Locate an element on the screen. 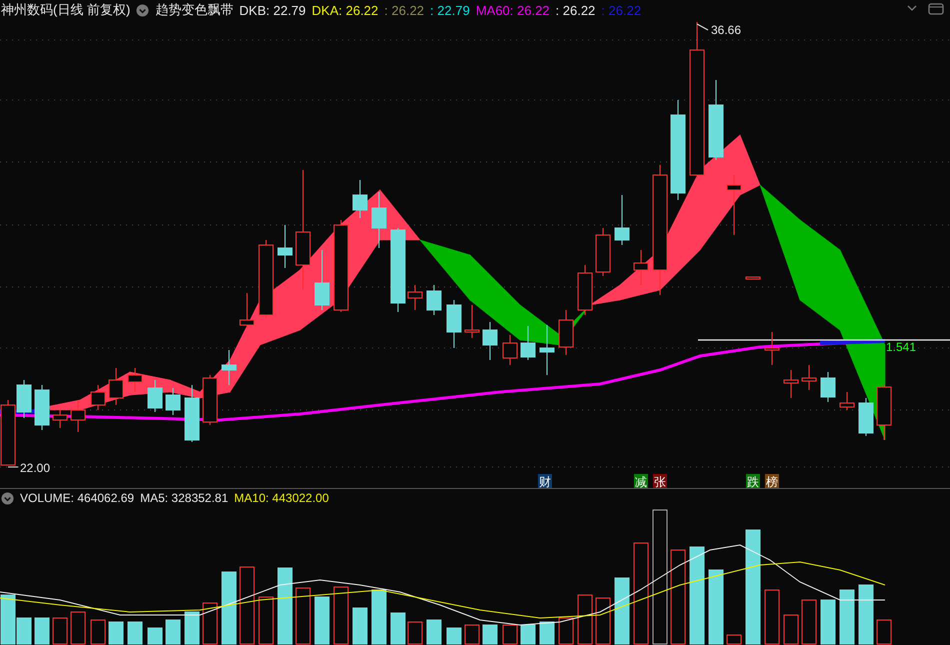  indicator-name: 趋势变色飘带 is located at coordinates (194, 10).